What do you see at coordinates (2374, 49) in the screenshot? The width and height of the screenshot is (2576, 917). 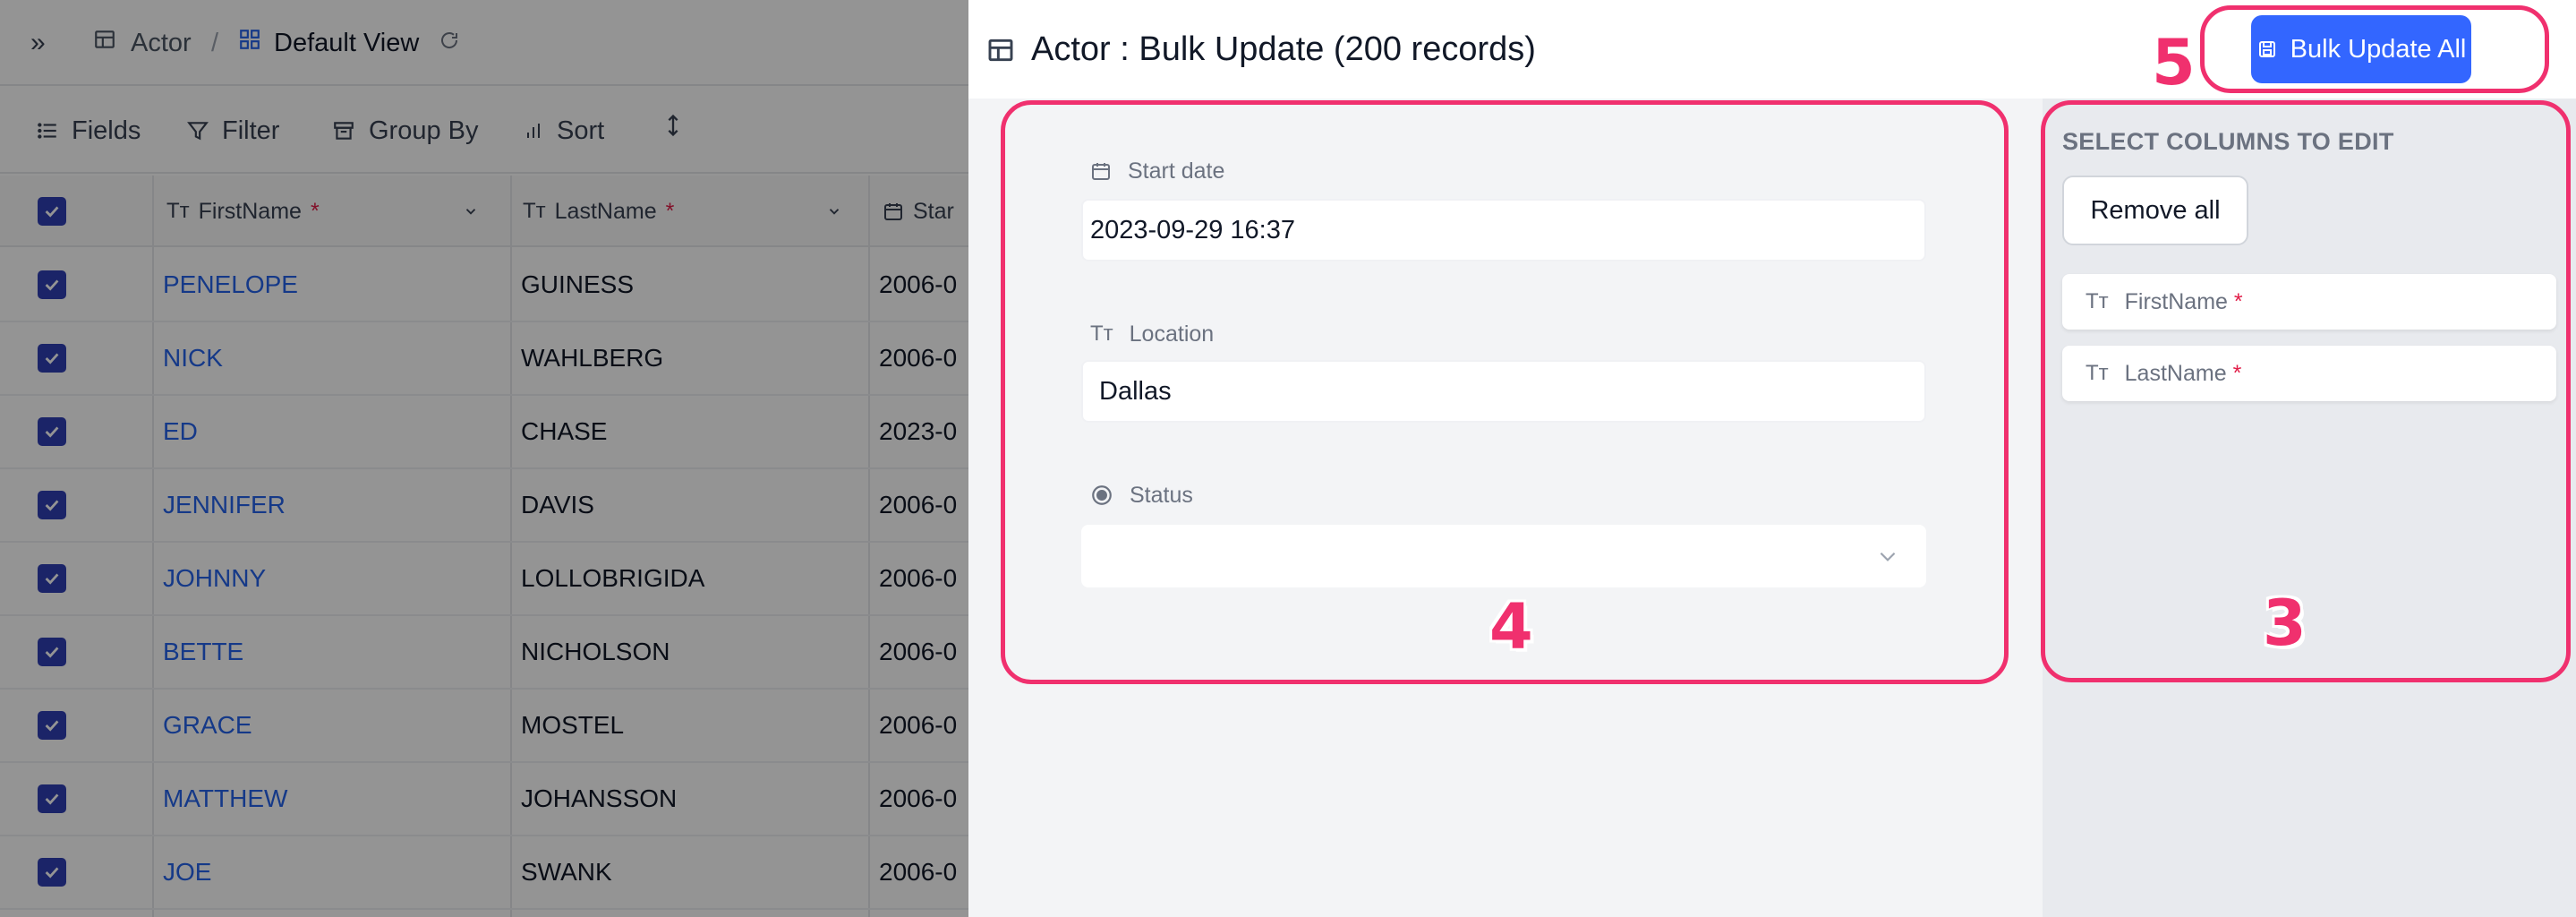 I see `annotation-box-button` at bounding box center [2374, 49].